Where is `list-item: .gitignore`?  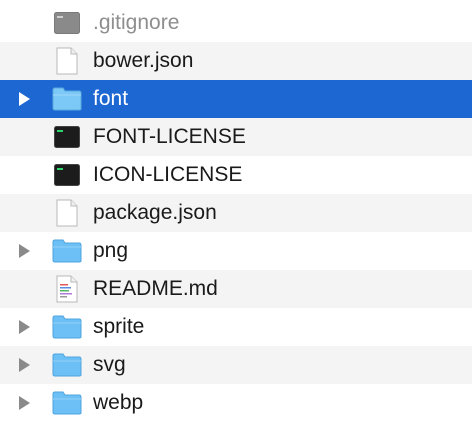
list-item: .gitignore is located at coordinates (236, 23).